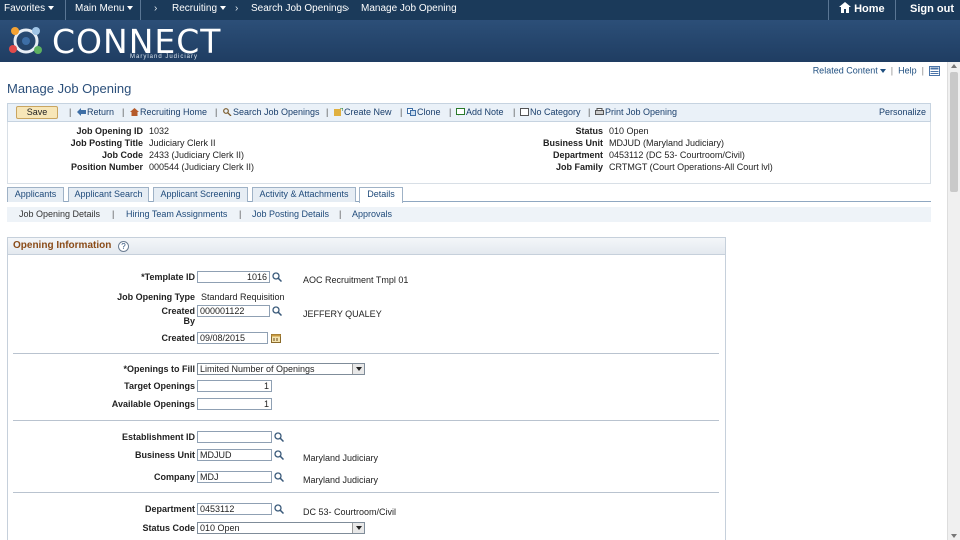 The height and width of the screenshot is (540, 960). I want to click on position-number-value: 000544 (Judiciary Clerk II), so click(202, 167).